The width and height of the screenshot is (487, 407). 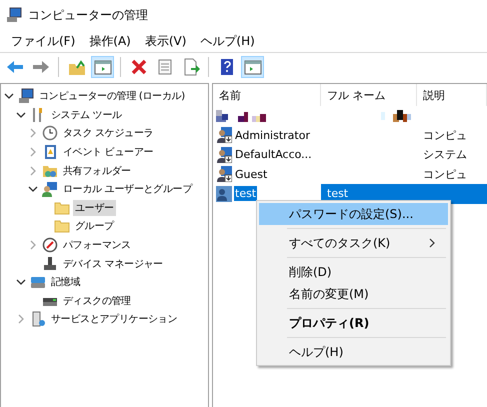 What do you see at coordinates (97, 245) in the screenshot?
I see `tree-item: パフォーマンス` at bounding box center [97, 245].